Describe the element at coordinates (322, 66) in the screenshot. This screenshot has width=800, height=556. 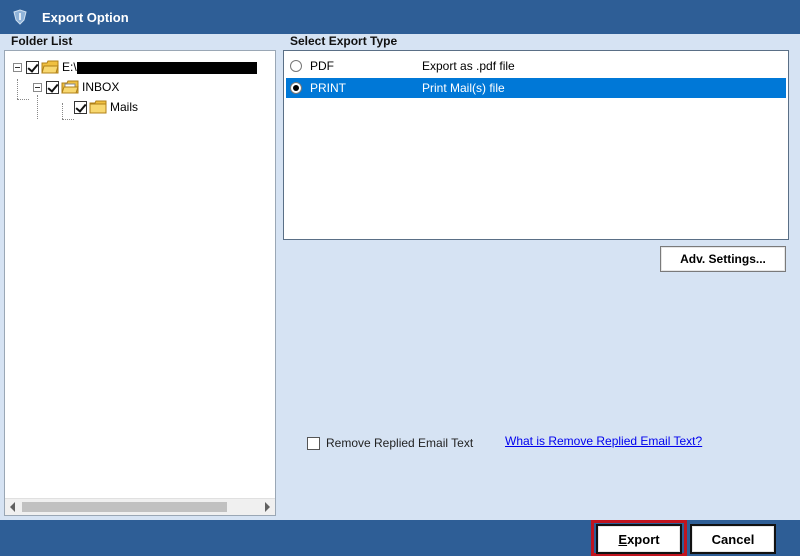
I see `option-name: PDF` at that location.